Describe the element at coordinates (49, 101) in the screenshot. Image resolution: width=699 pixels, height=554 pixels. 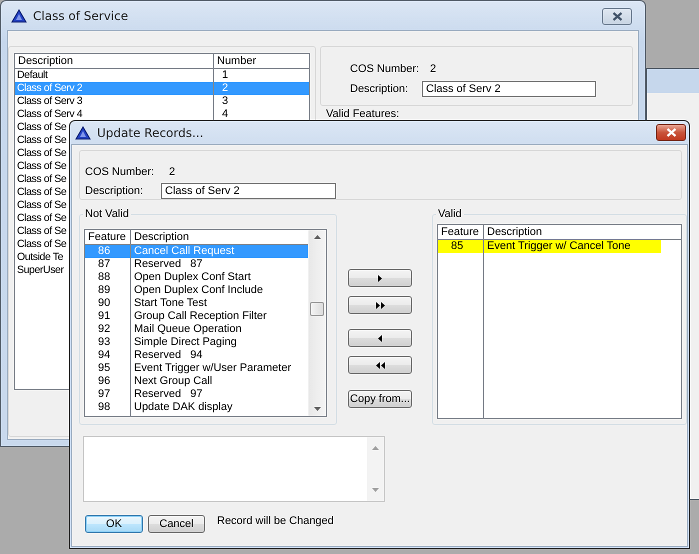
I see `table-cell: Class of Serv 3` at that location.